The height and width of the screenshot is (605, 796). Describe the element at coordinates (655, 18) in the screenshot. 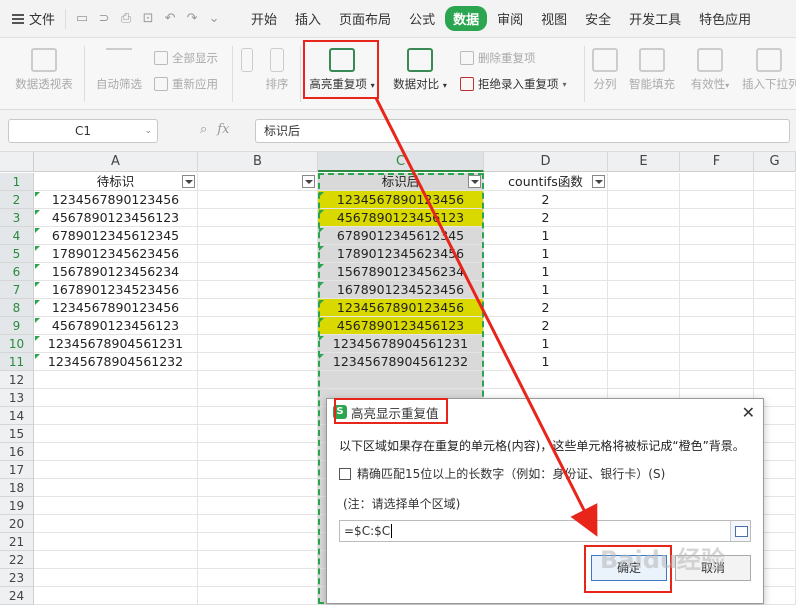

I see `tab-8: 开发工具` at that location.